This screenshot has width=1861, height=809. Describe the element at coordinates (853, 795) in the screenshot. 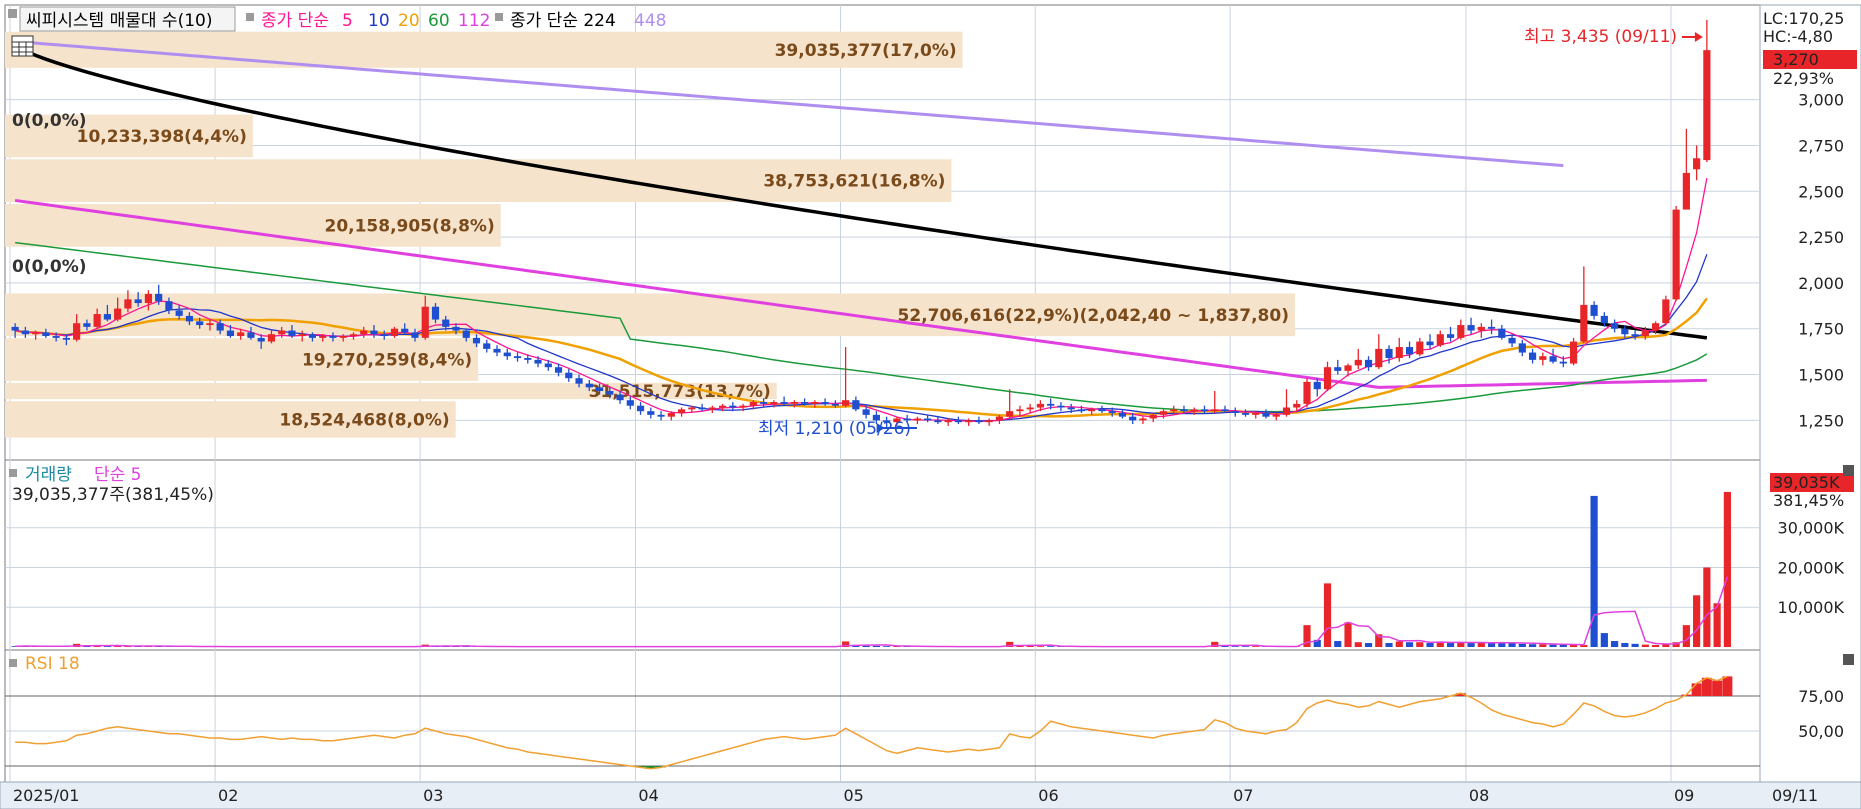

I see `date-tick-label: 05` at that location.